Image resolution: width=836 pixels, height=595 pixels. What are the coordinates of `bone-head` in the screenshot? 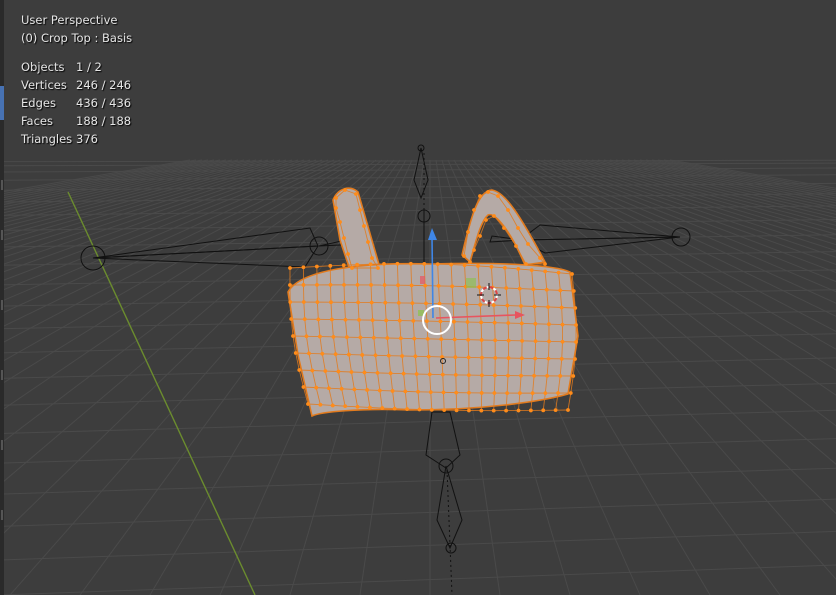 It's located at (421, 173).